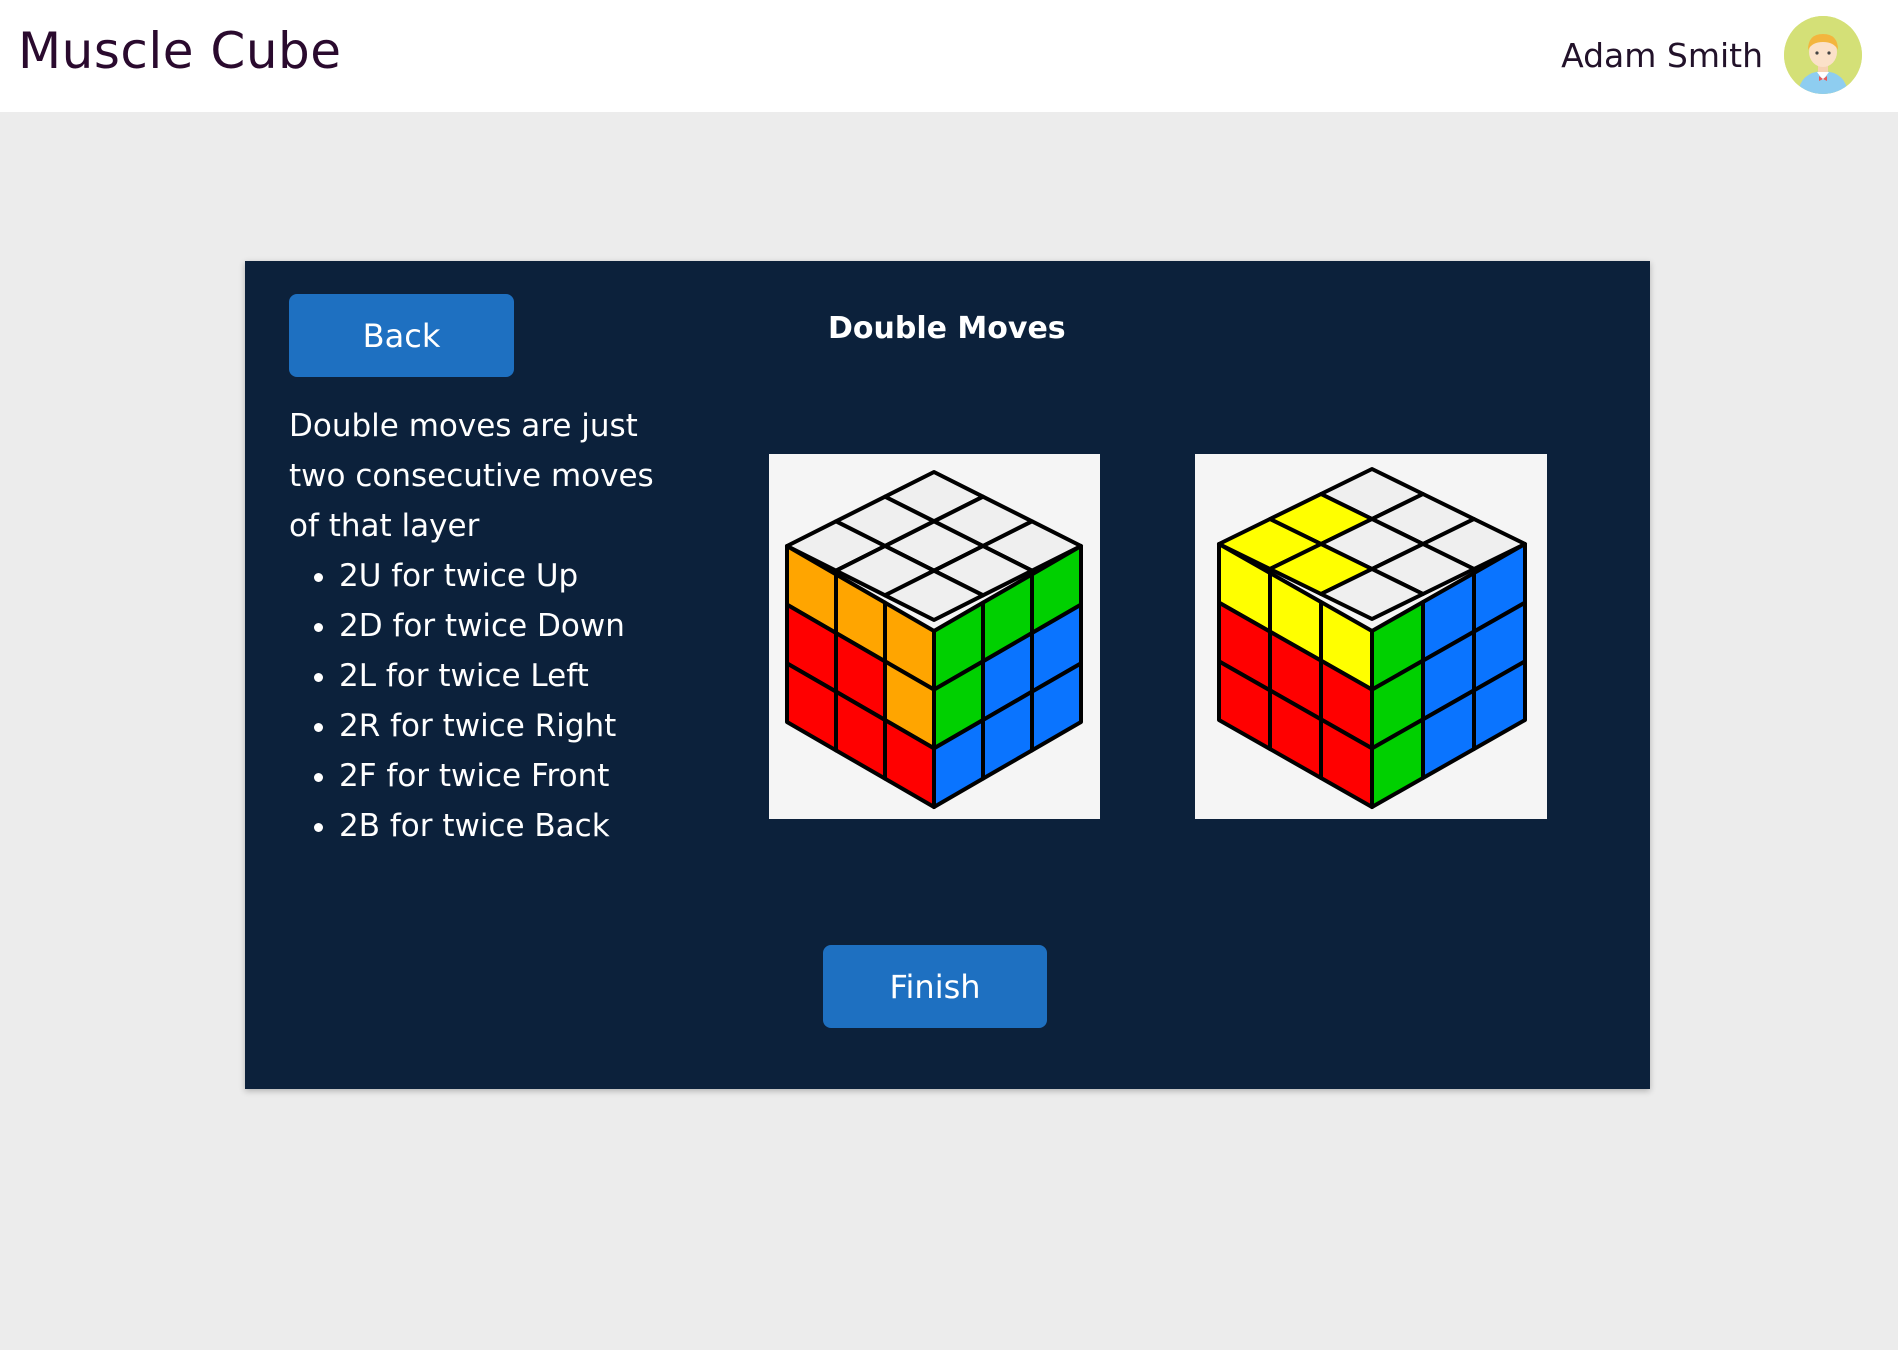 The image size is (1898, 1350). I want to click on cube-after-icon, so click(1372, 638).